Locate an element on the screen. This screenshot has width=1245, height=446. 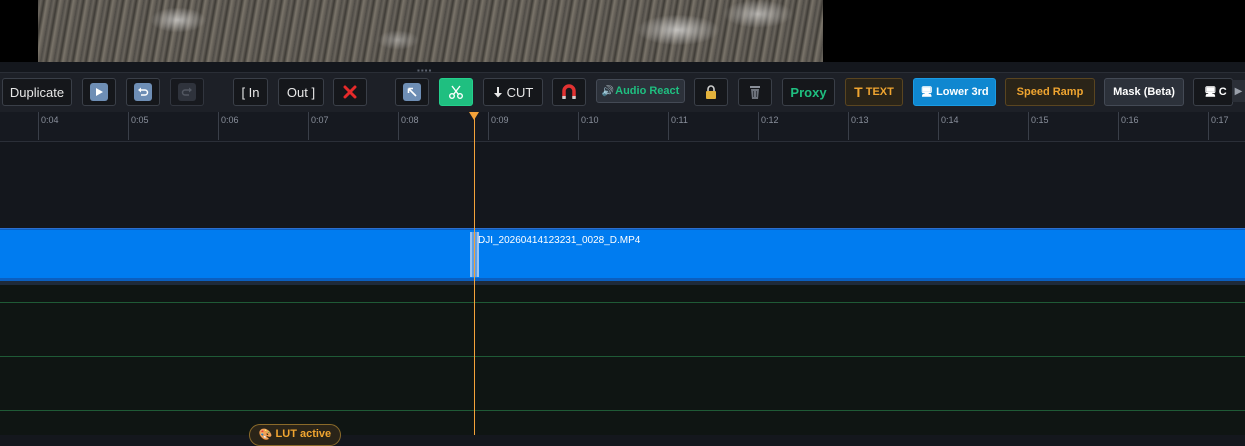
ruler-tick-label: 0:07 is located at coordinates (320, 120).